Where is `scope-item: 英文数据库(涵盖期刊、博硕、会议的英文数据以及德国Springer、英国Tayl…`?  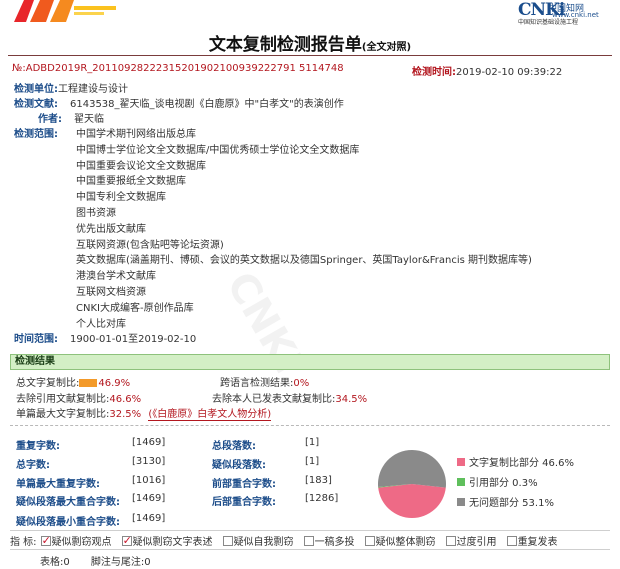
scope-item: 英文数据库(涵盖期刊、博硕、会议的英文数据以及德国Springer、英国Tayl… is located at coordinates (304, 261).